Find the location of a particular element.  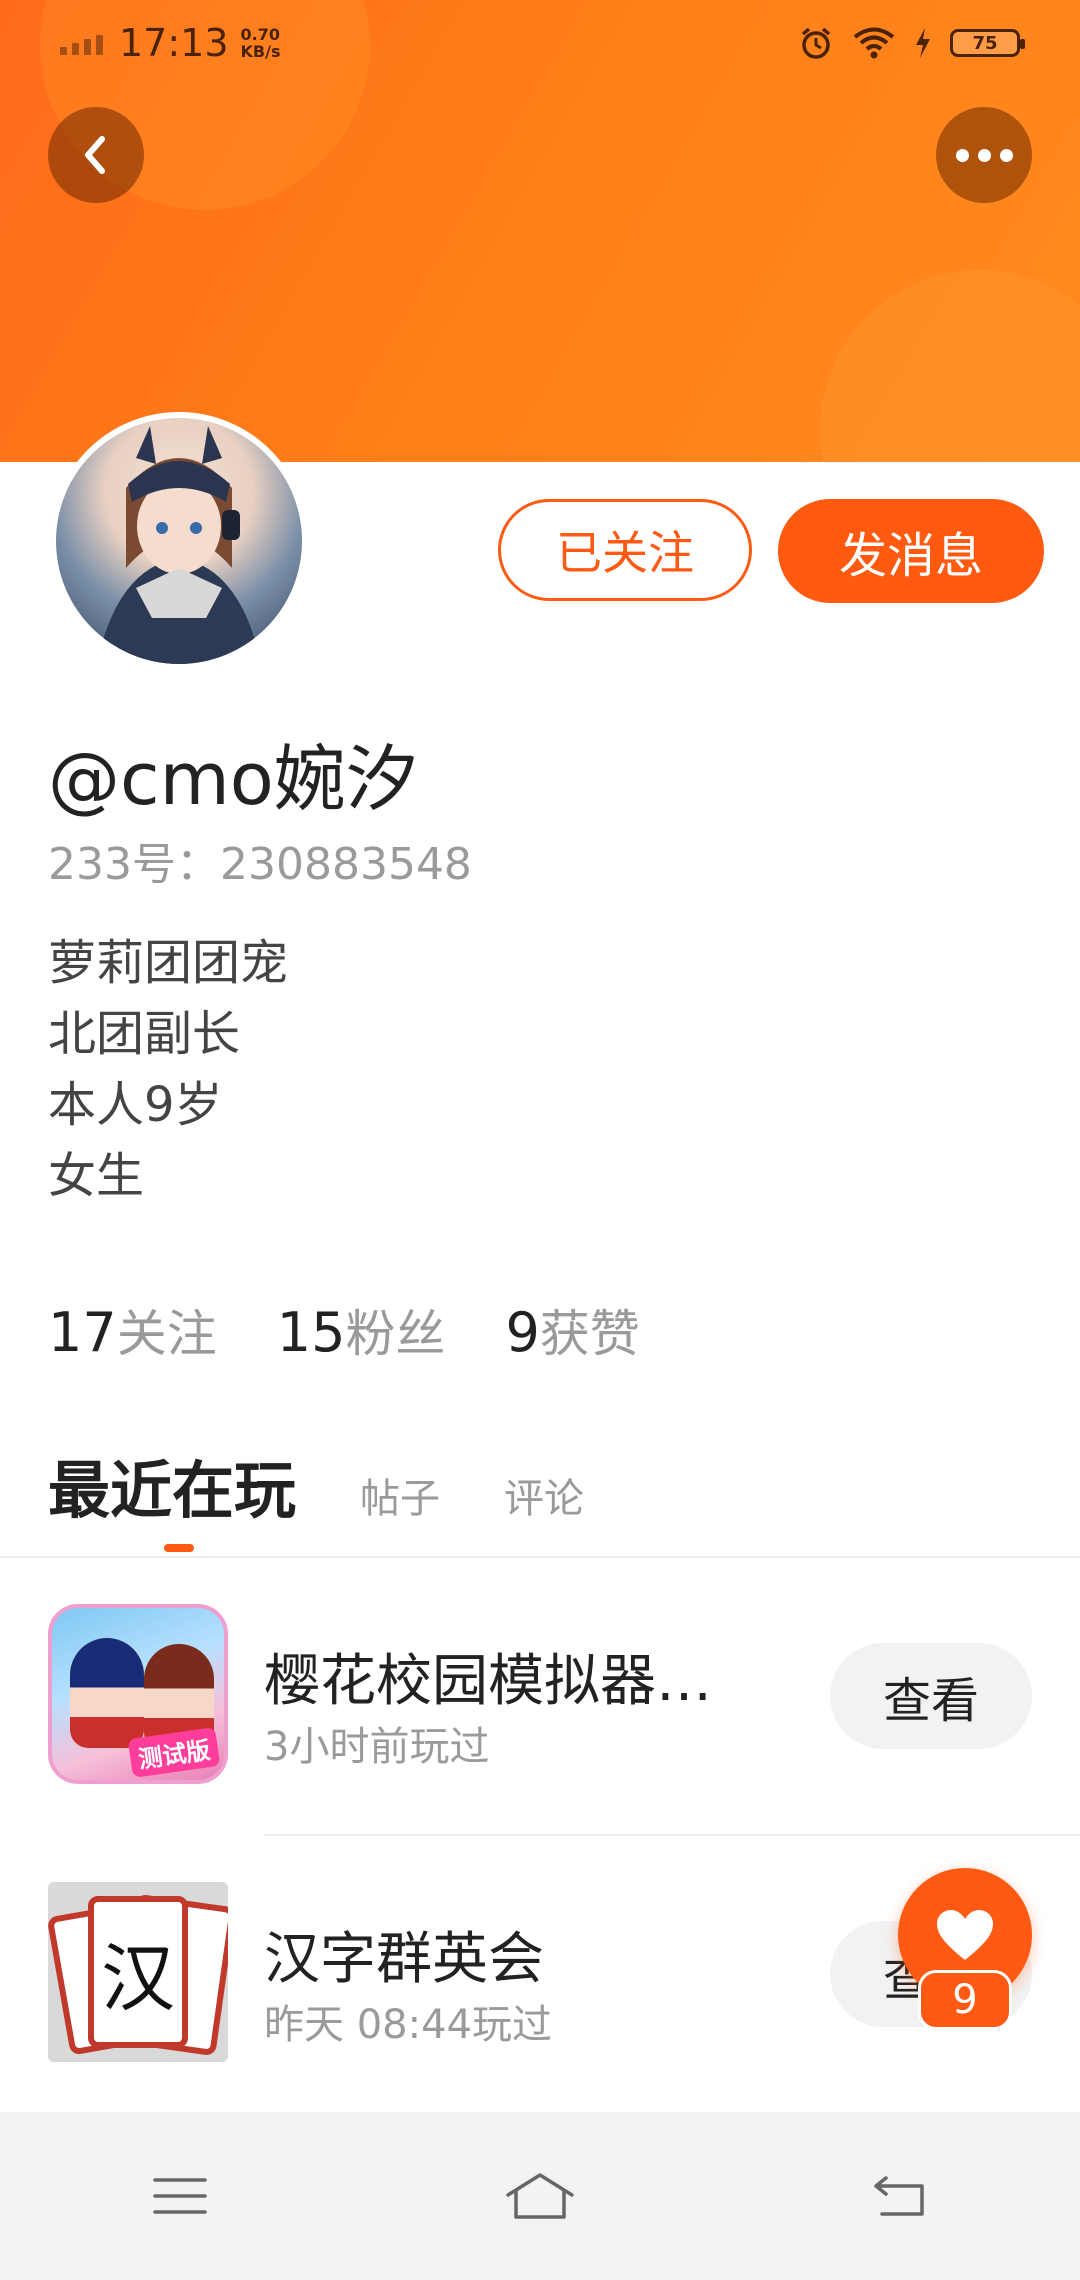

heart-icon is located at coordinates (965, 1935).